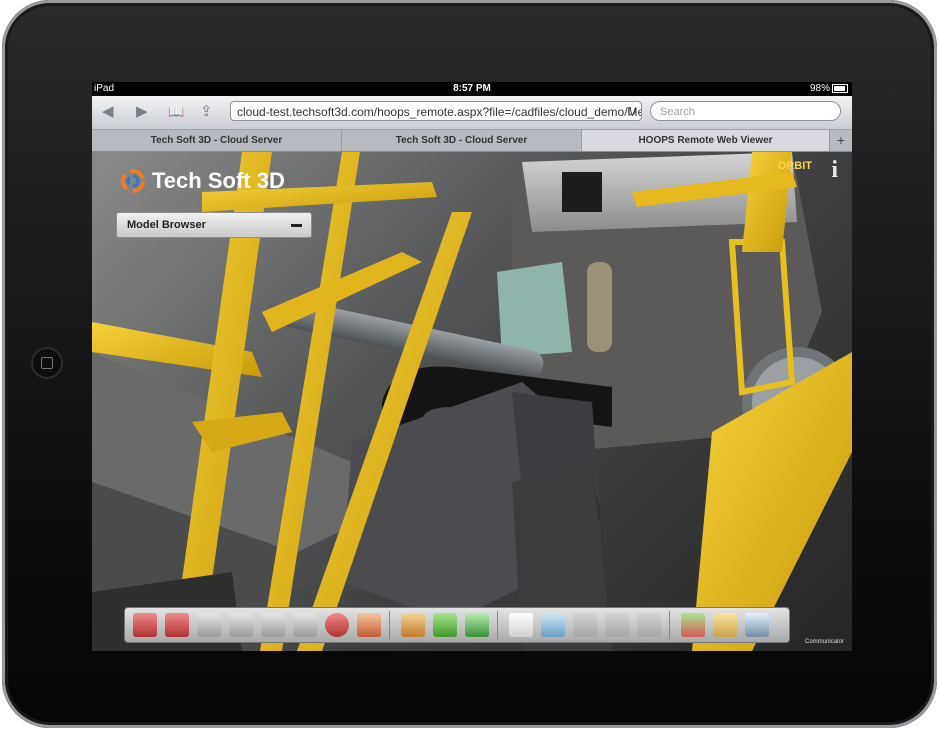 The width and height of the screenshot is (939, 732). I want to click on reload-icon: ↻, so click(631, 111).